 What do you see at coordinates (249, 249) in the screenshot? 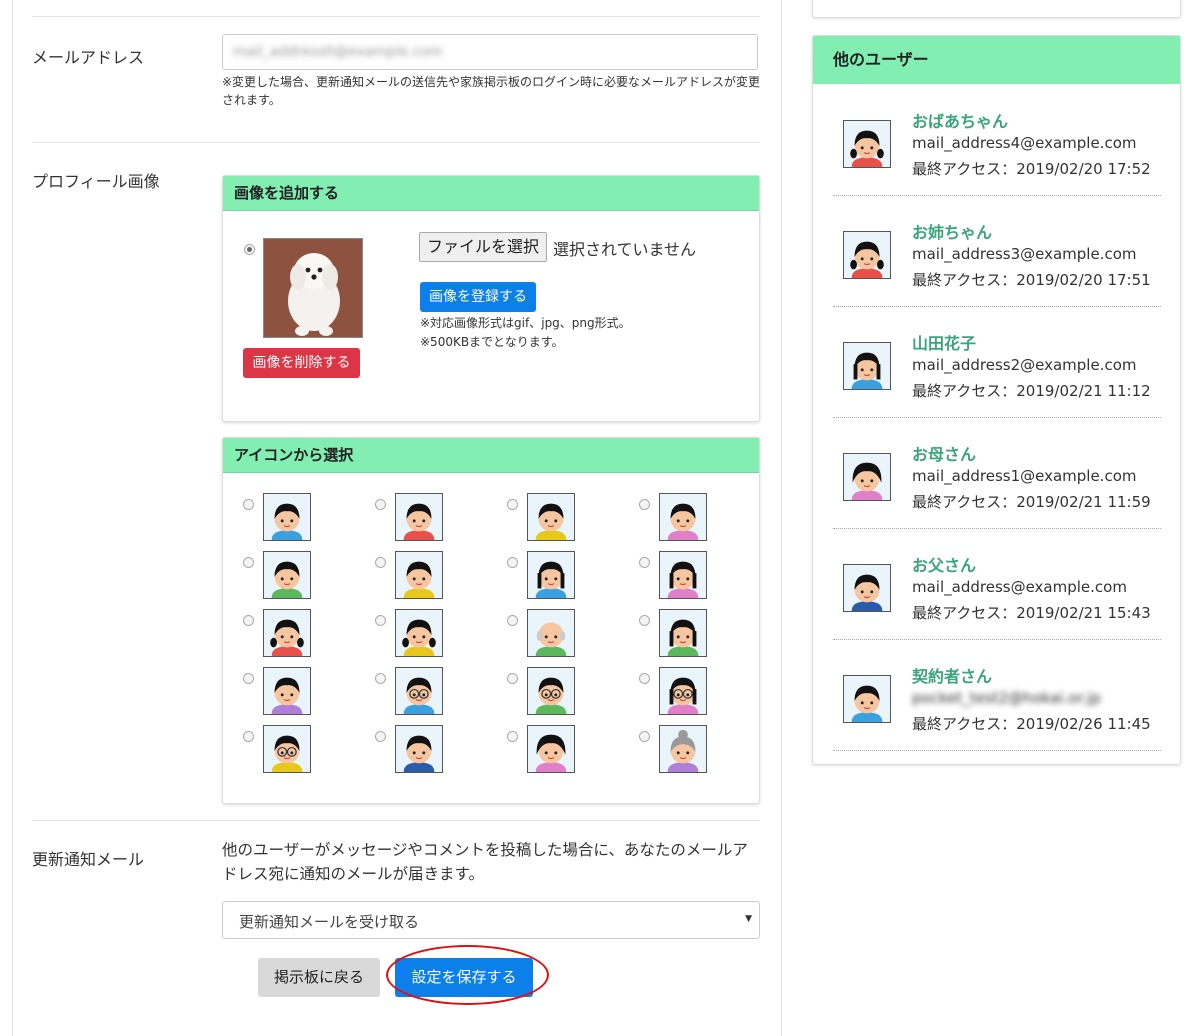
I see `uploaded-image-radio` at bounding box center [249, 249].